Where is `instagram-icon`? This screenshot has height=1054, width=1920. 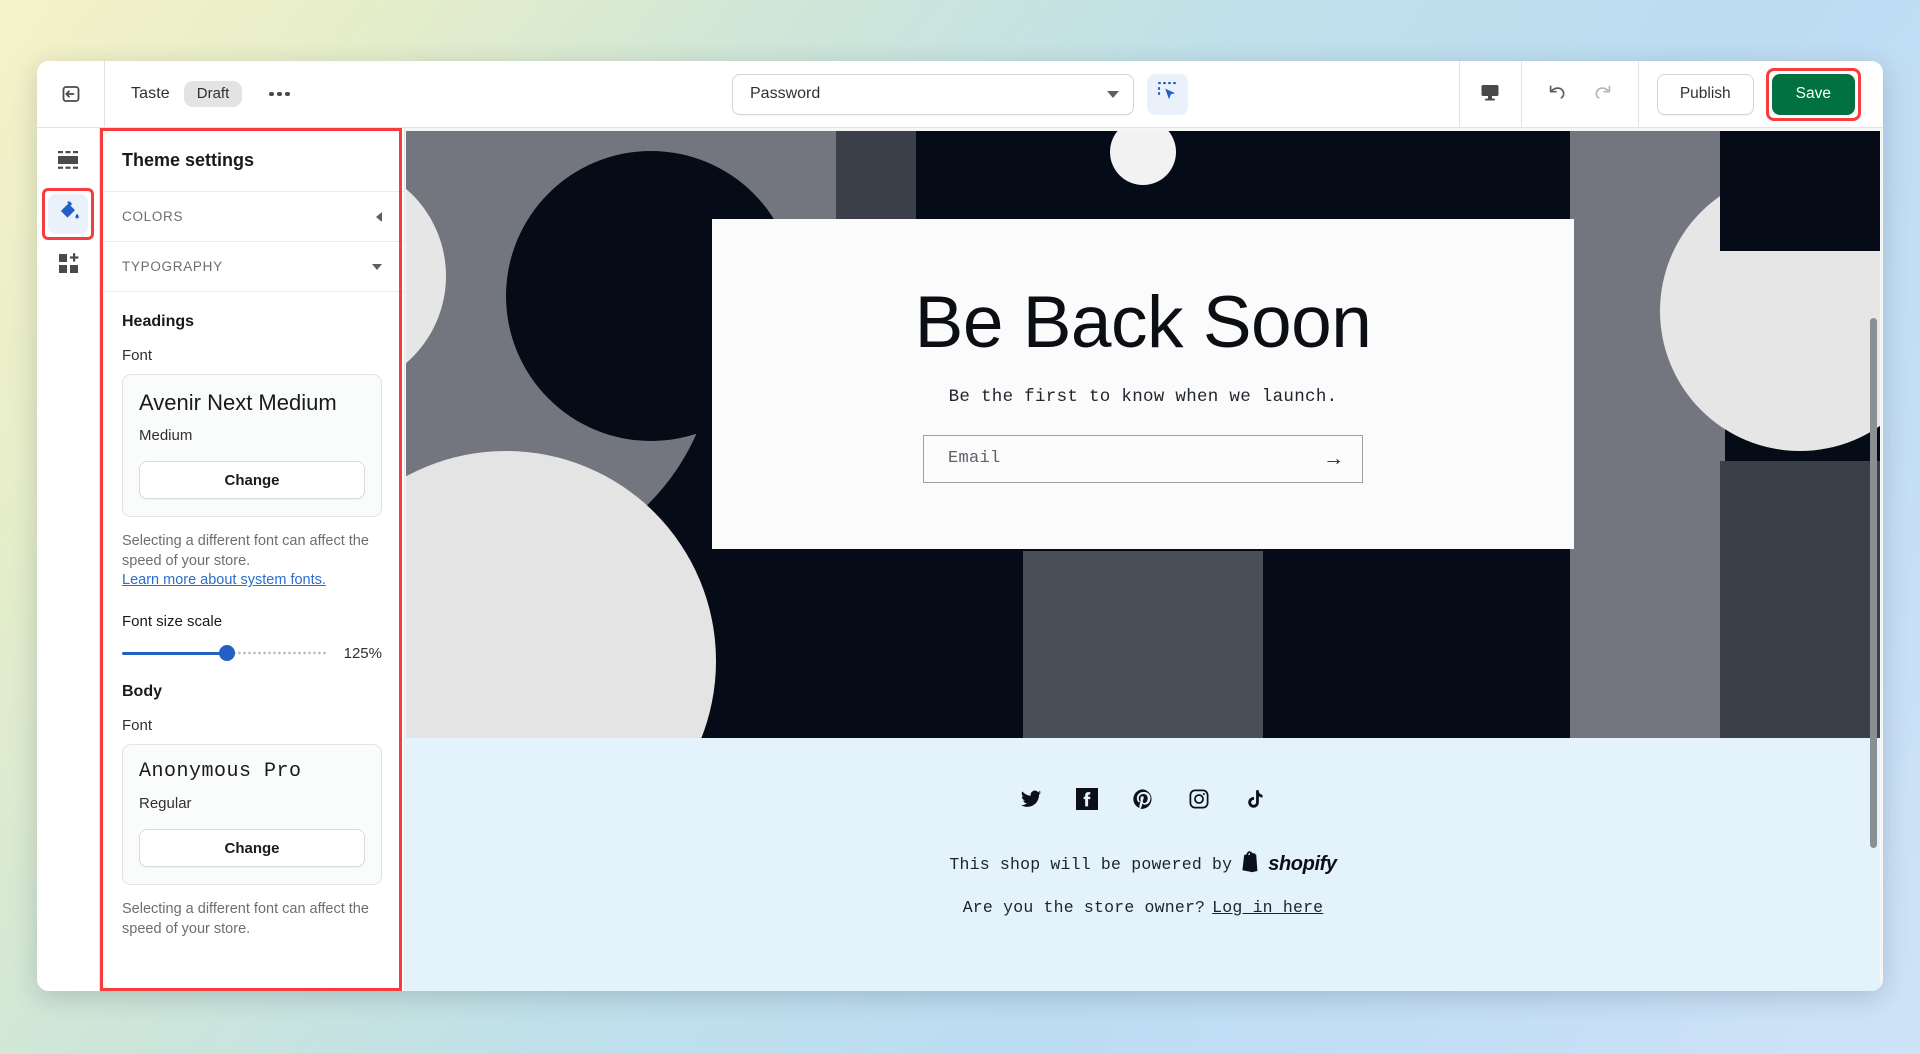
instagram-icon is located at coordinates (1199, 799).